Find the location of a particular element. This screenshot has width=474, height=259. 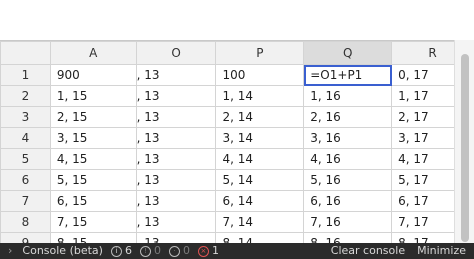

cell-q2: 1, 16 is located at coordinates (348, 96).